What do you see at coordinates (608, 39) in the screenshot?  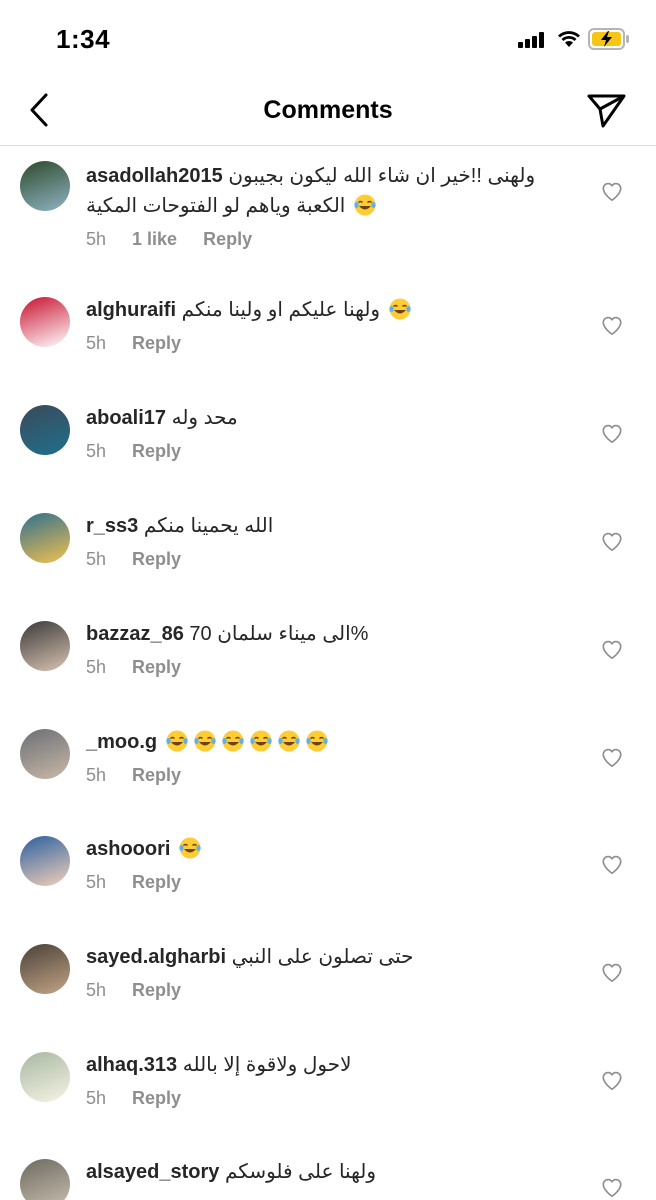 I see `battery-charging-icon` at bounding box center [608, 39].